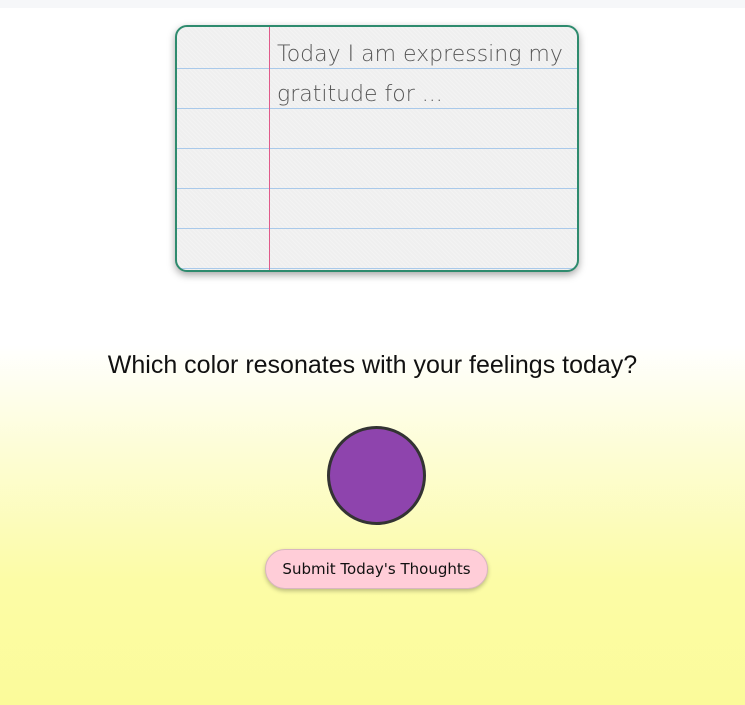  What do you see at coordinates (372, 4) in the screenshot?
I see `top-strip` at bounding box center [372, 4].